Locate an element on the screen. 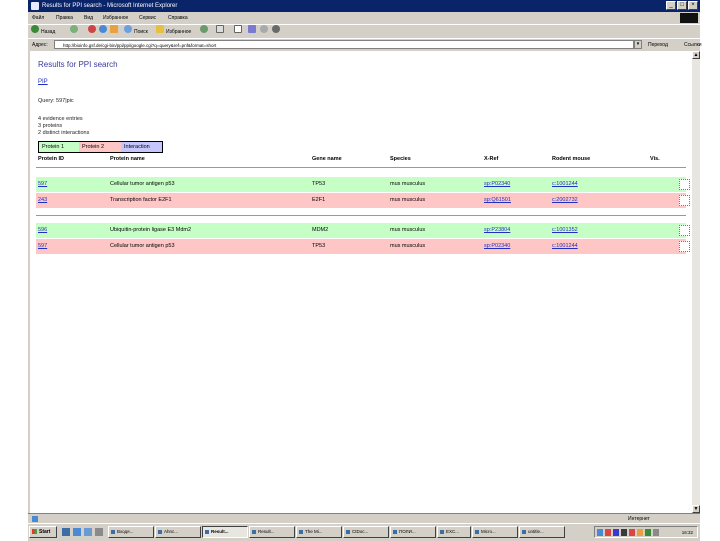 This screenshot has height=541, width=720. header-gene-name: Gene name is located at coordinates (327, 159).